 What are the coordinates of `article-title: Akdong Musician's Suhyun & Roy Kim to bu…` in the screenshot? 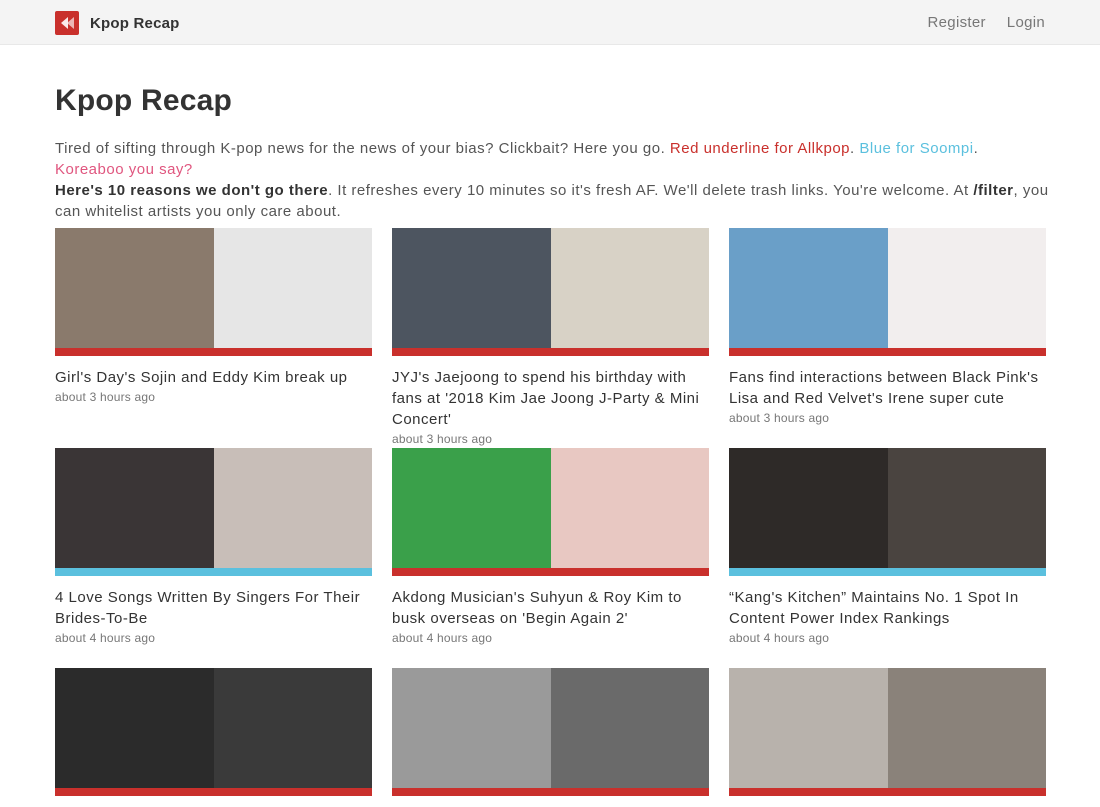 It's located at (550, 608).